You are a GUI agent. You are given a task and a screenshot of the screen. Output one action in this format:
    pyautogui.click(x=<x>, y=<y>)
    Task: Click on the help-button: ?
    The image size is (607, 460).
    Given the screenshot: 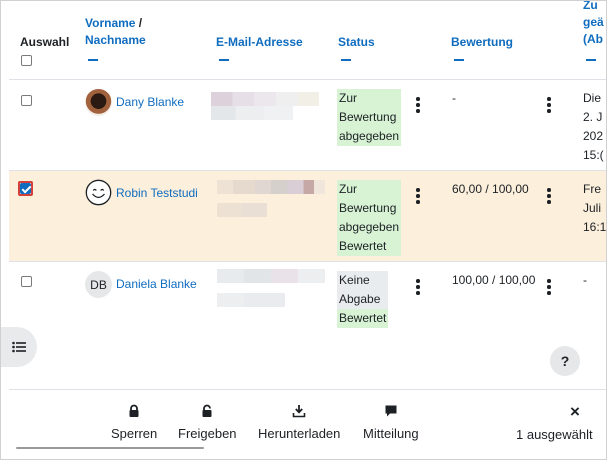 What is the action you would take?
    pyautogui.click(x=565, y=361)
    